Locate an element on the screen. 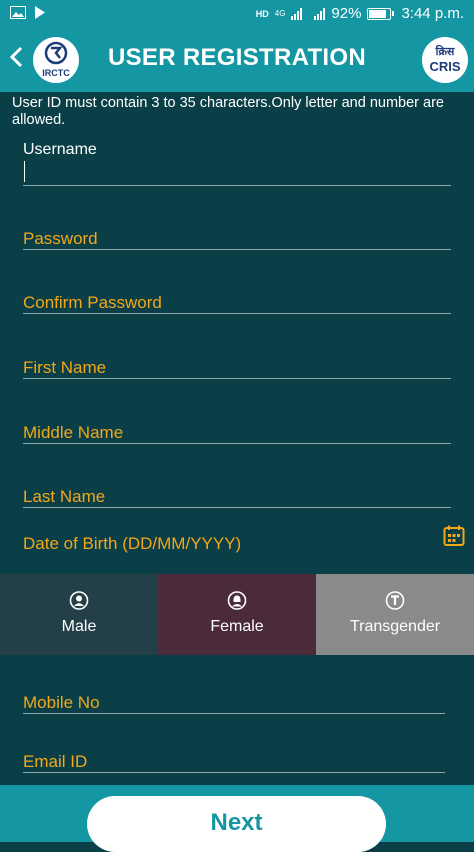 This screenshot has width=474, height=852. status-bar: HD 4G 92% 3:44 p.m. is located at coordinates (237, 14).